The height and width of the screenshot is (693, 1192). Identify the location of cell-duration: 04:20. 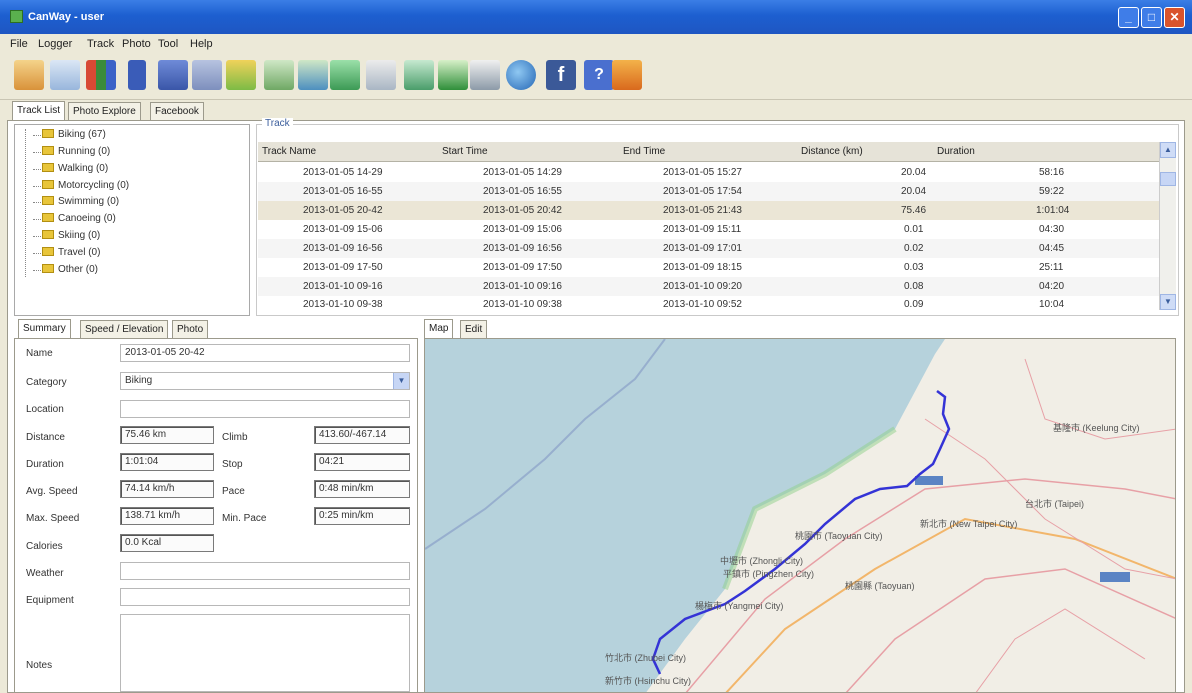
(1052, 286).